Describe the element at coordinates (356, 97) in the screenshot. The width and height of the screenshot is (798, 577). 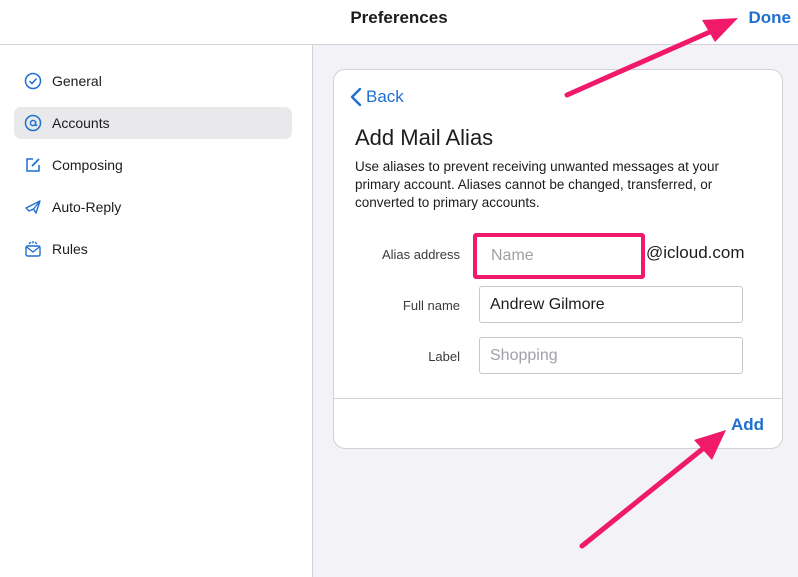
I see `chevron-left-icon` at that location.